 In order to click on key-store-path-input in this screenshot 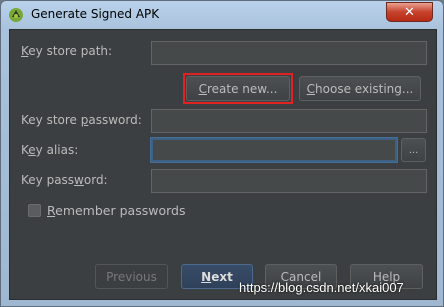, I will do `click(289, 53)`.